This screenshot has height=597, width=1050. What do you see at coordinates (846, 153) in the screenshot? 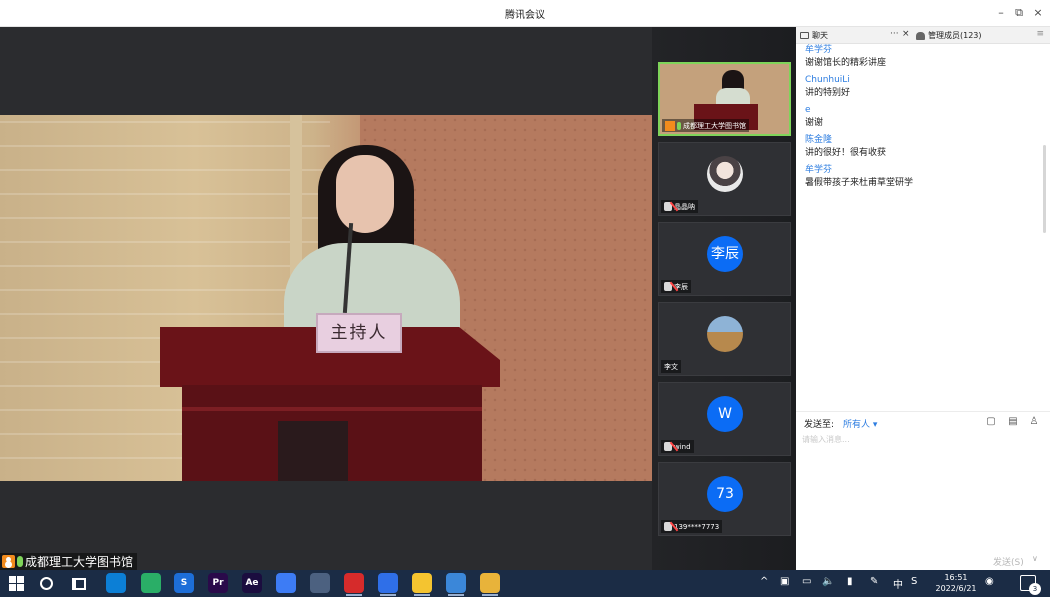
I see `message-text: 讲的很好！很有收获` at bounding box center [846, 153].